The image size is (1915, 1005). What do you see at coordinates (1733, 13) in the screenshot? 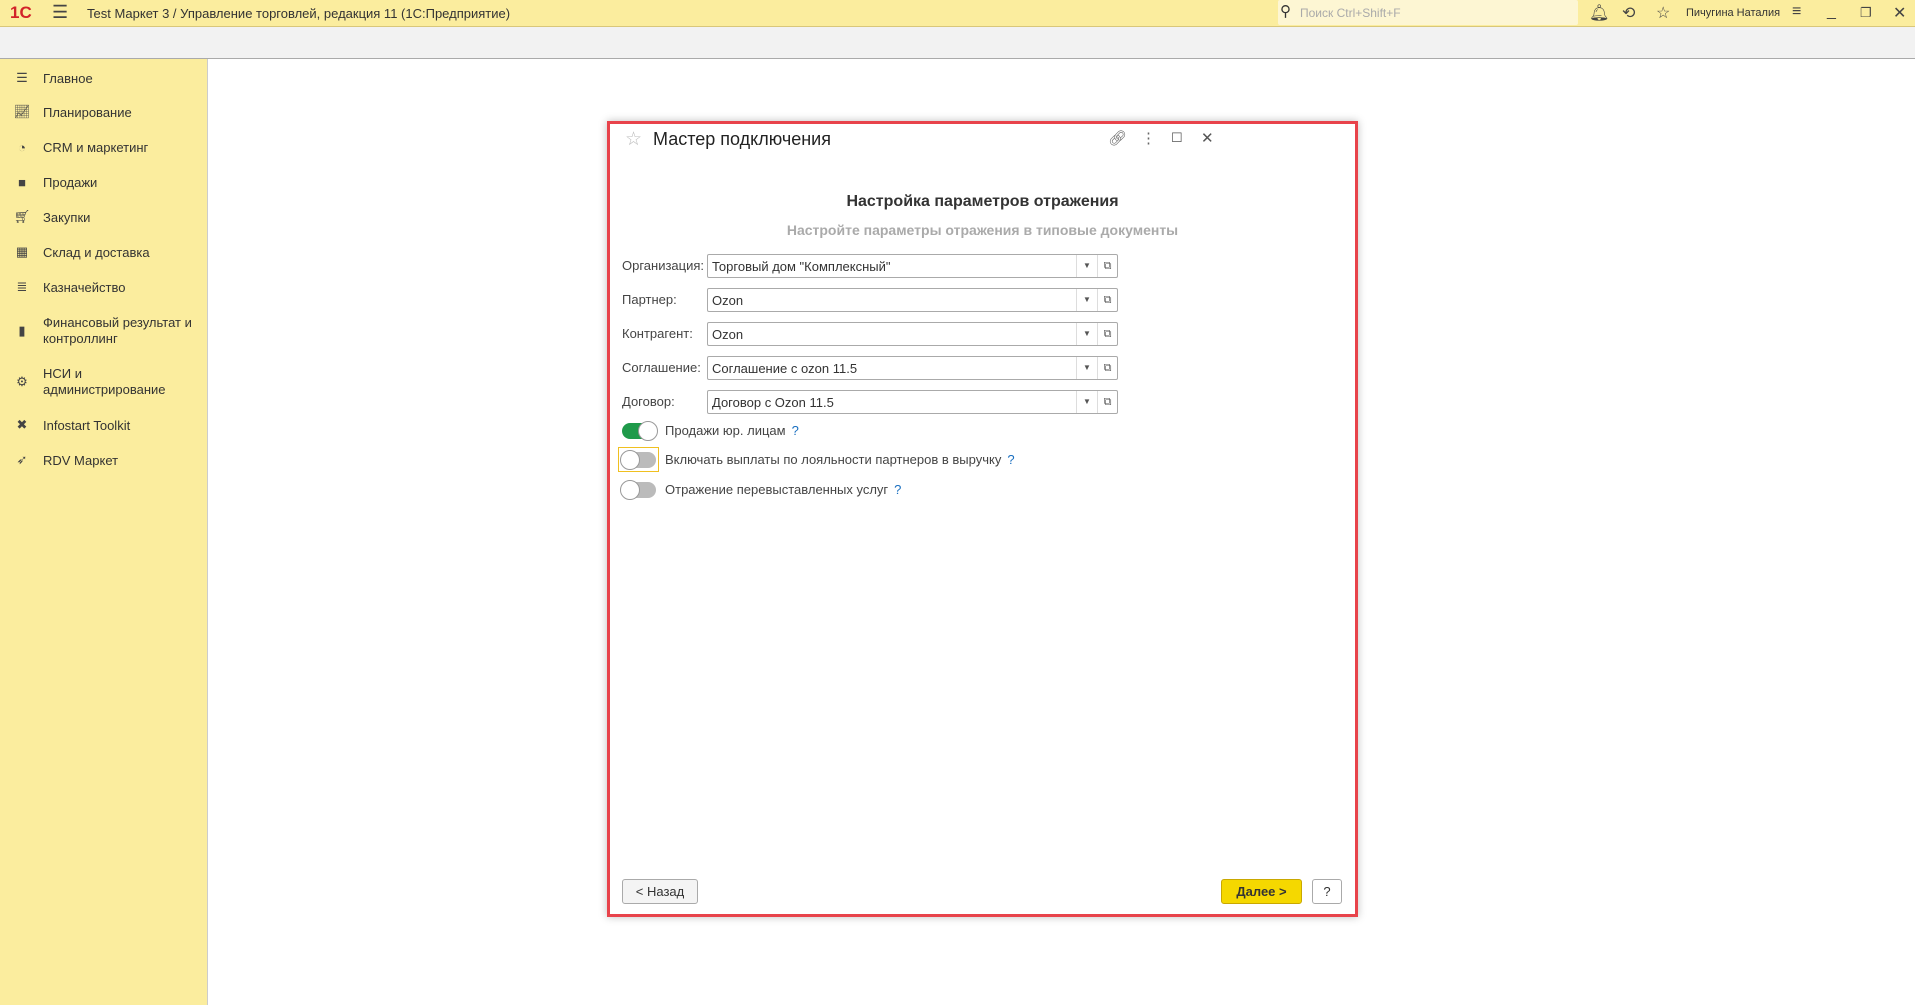
I see `user-name: Пичугина Наталия` at bounding box center [1733, 13].